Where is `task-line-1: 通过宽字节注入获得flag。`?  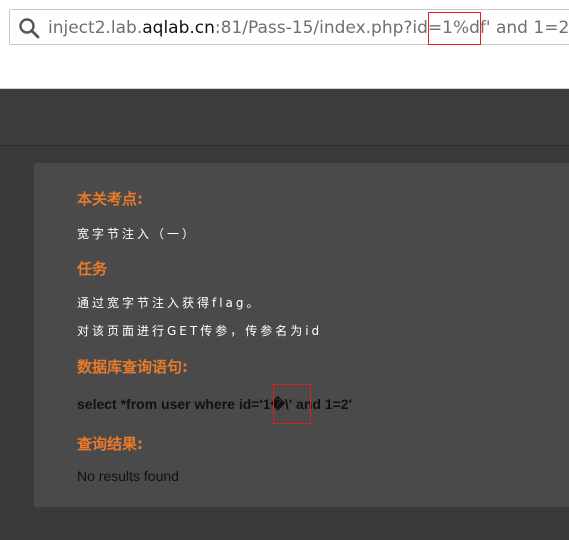 task-line-1: 通过宽字节注入获得flag。 is located at coordinates (169, 303).